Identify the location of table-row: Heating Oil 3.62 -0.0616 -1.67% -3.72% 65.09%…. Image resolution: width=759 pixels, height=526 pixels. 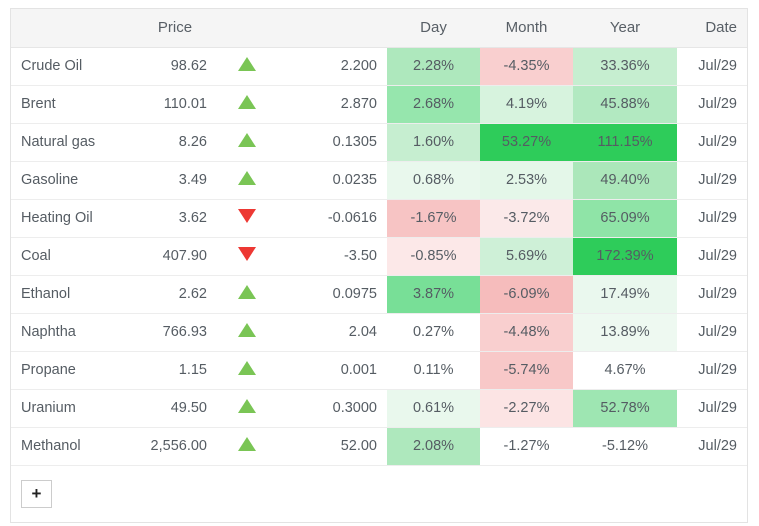
(379, 217).